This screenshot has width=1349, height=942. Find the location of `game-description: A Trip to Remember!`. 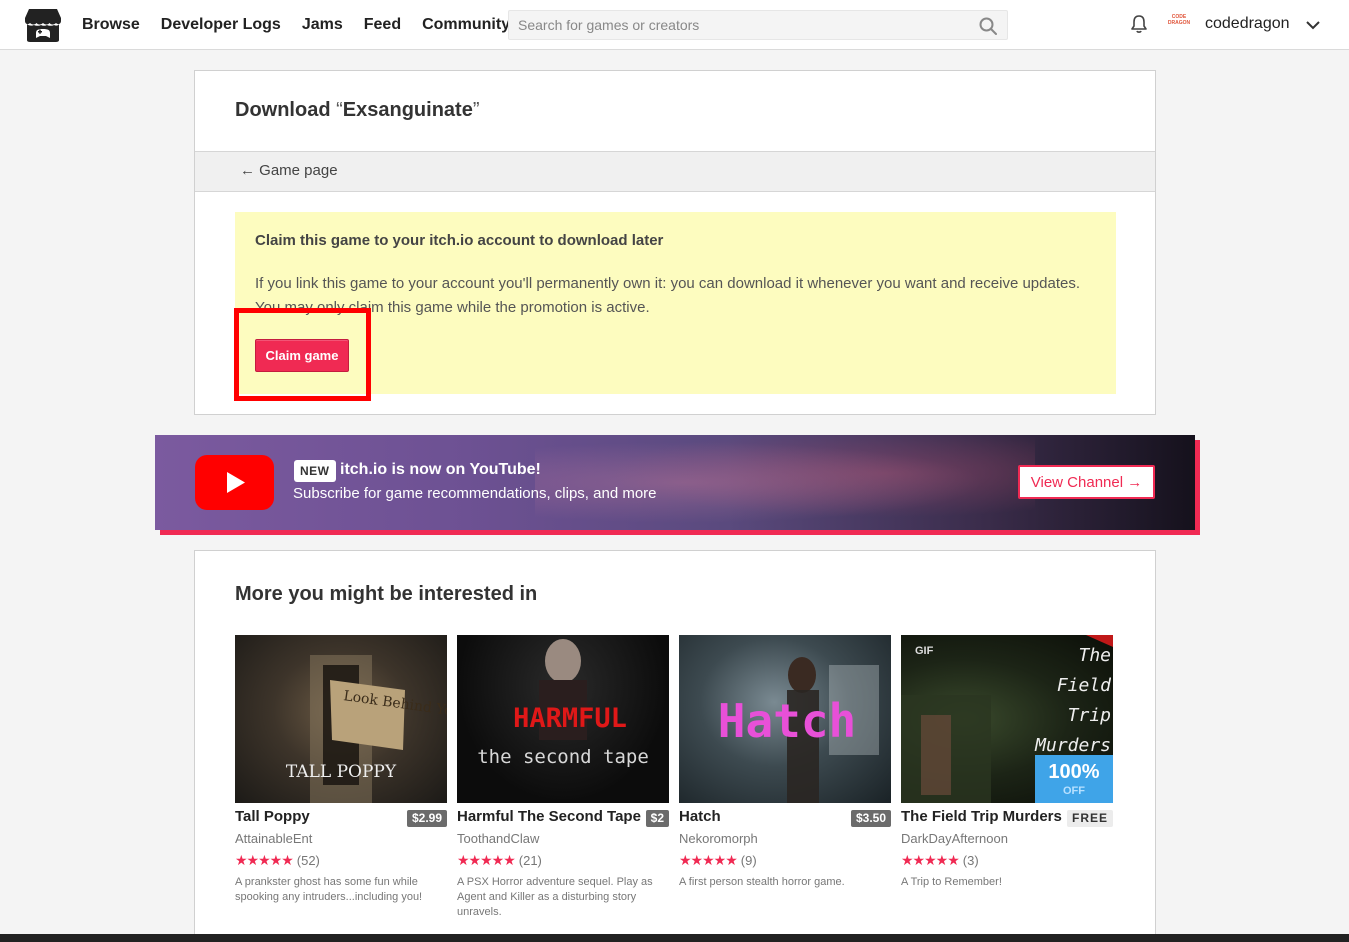

game-description: A Trip to Remember! is located at coordinates (951, 882).